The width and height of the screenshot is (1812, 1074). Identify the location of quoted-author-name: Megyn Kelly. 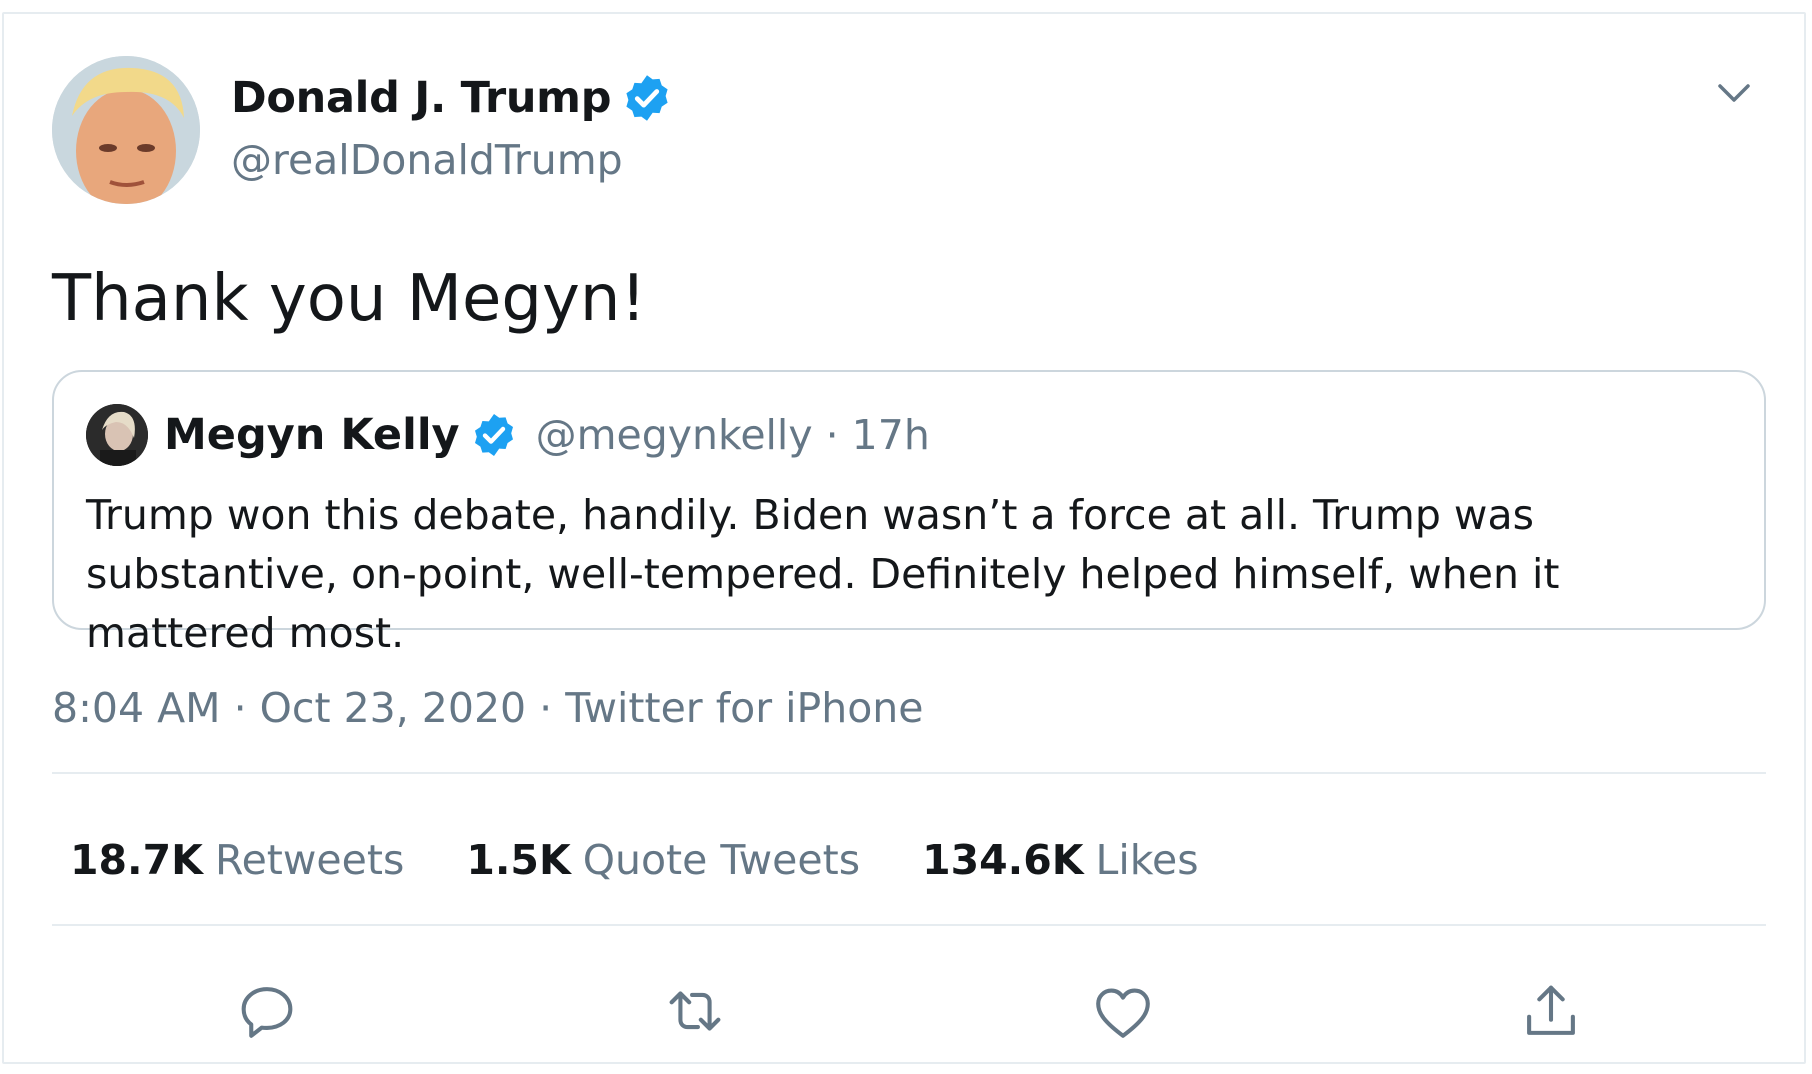
(312, 435).